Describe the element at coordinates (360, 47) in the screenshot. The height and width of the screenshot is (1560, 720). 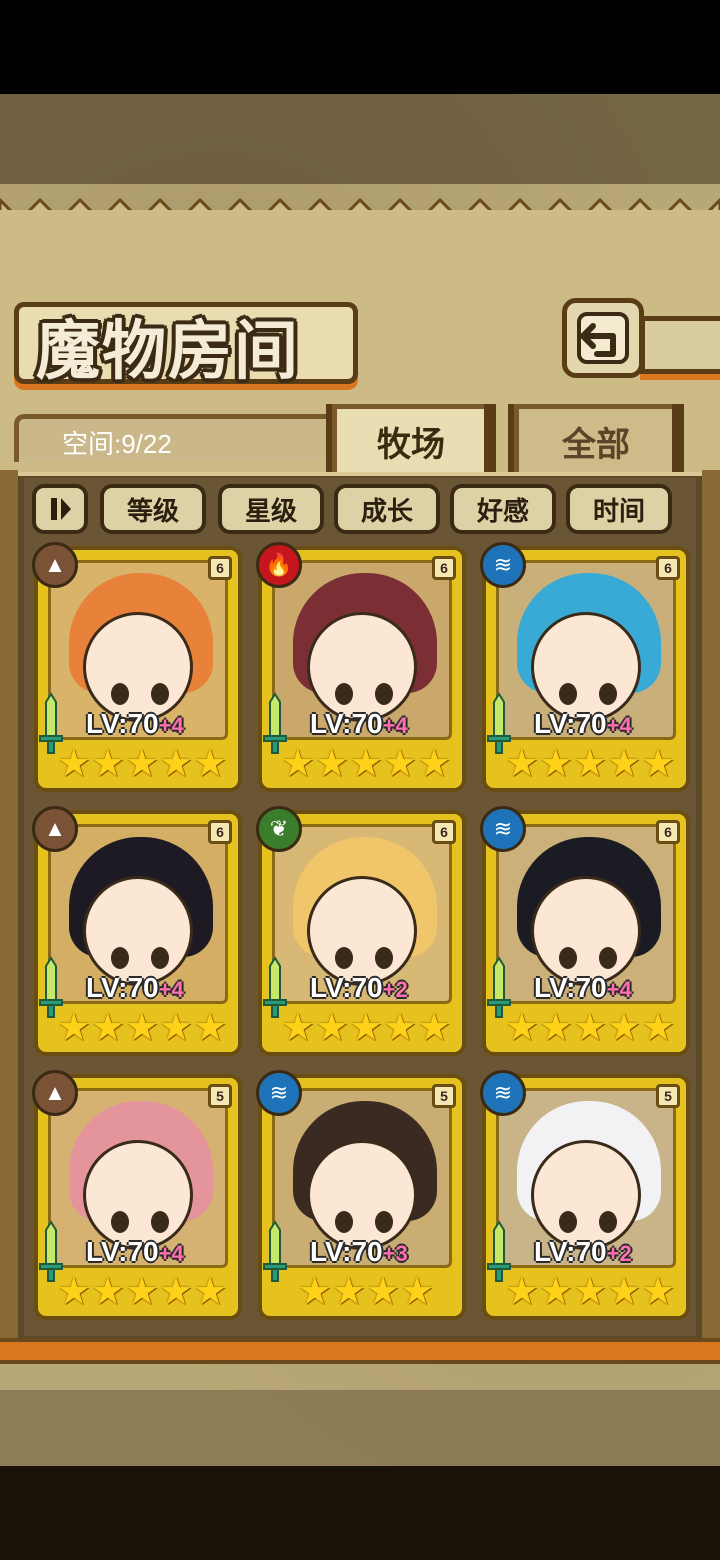
I see `status-bar-area` at that location.